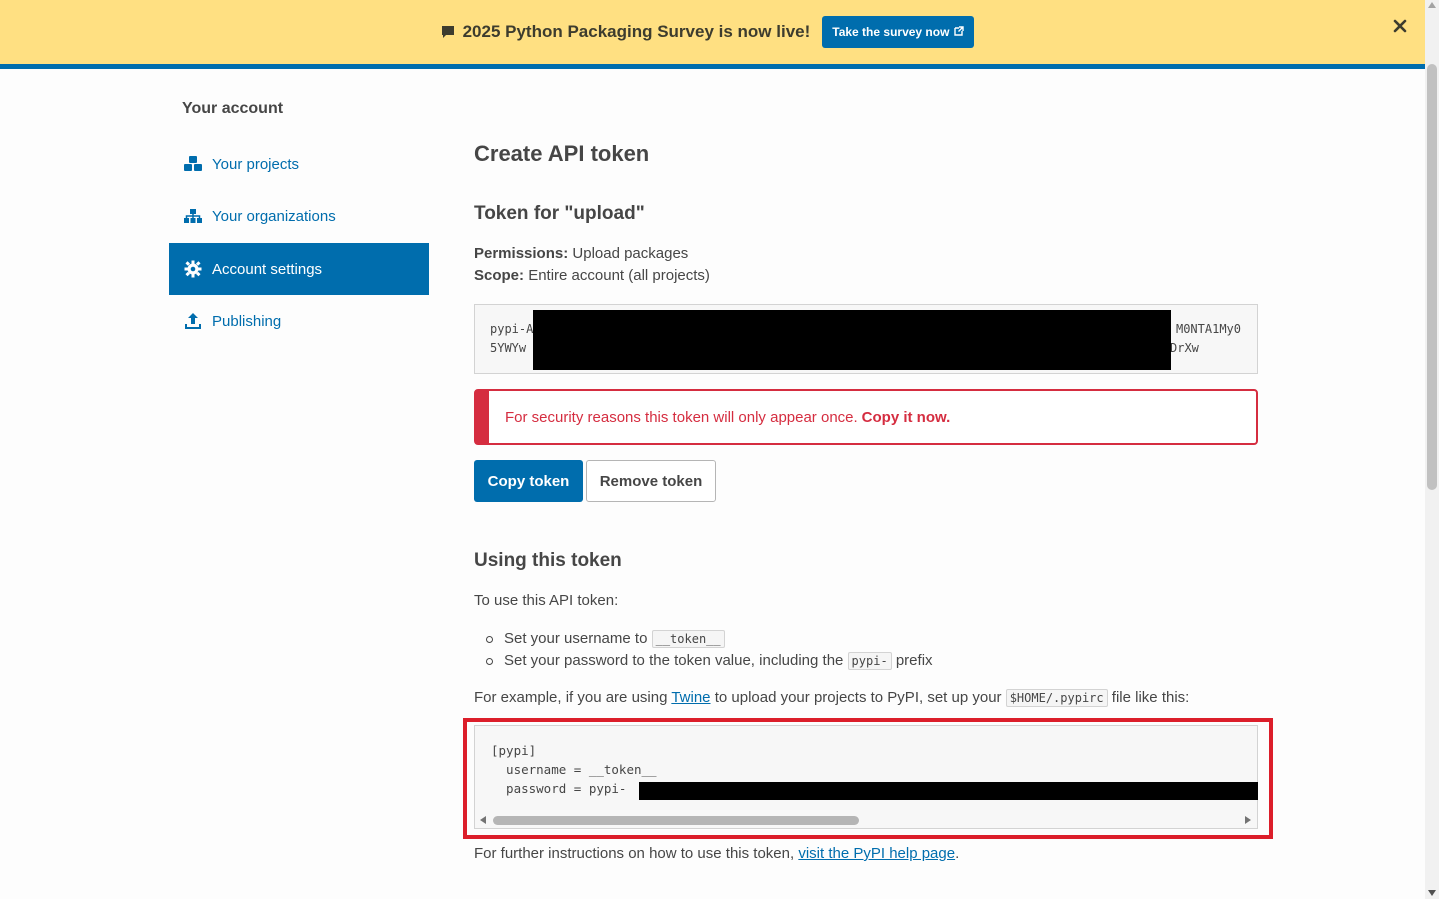 This screenshot has width=1439, height=899. Describe the element at coordinates (574, 769) in the screenshot. I see `code-line: username = __token__` at that location.